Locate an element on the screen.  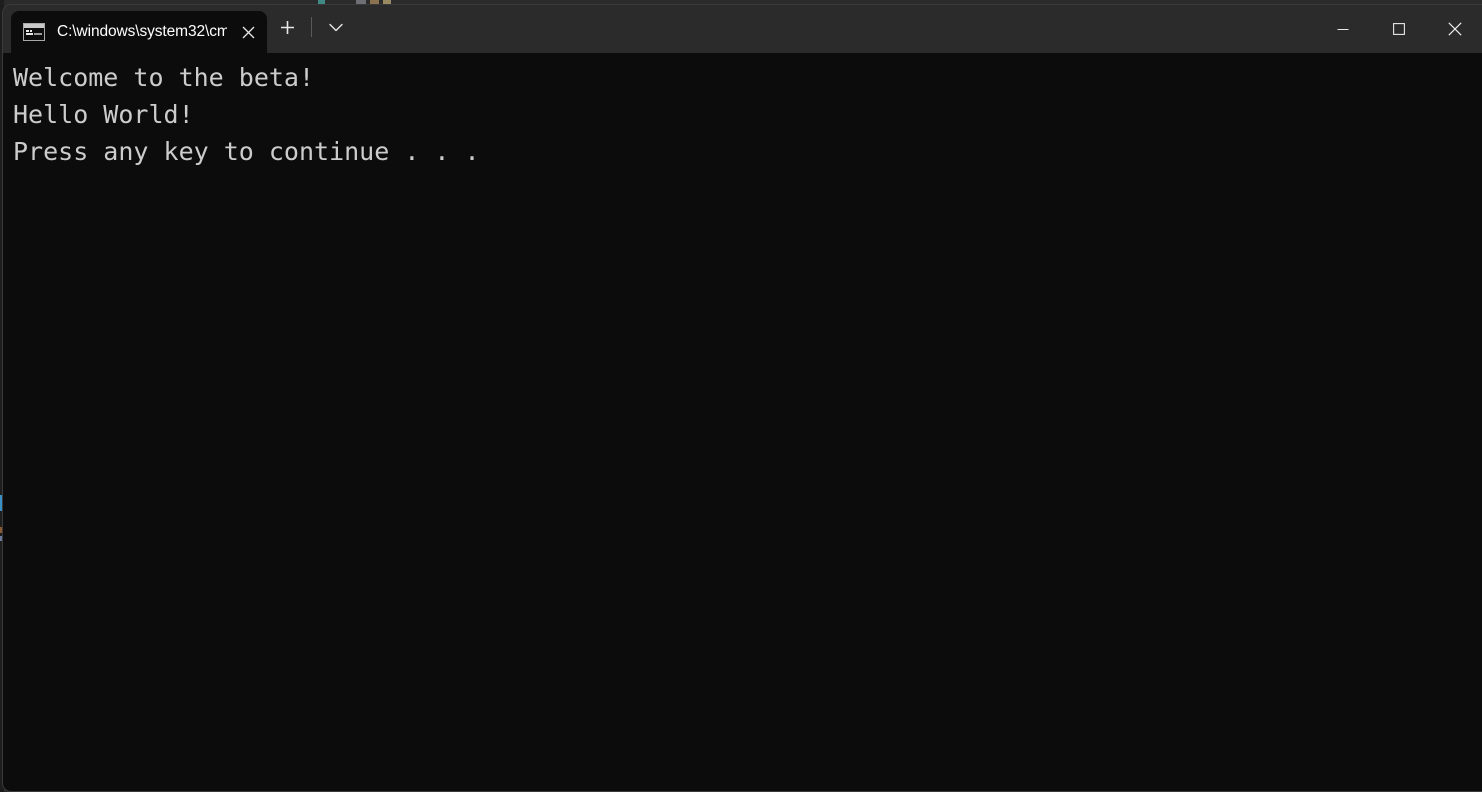
window-controls is located at coordinates (1398, 29).